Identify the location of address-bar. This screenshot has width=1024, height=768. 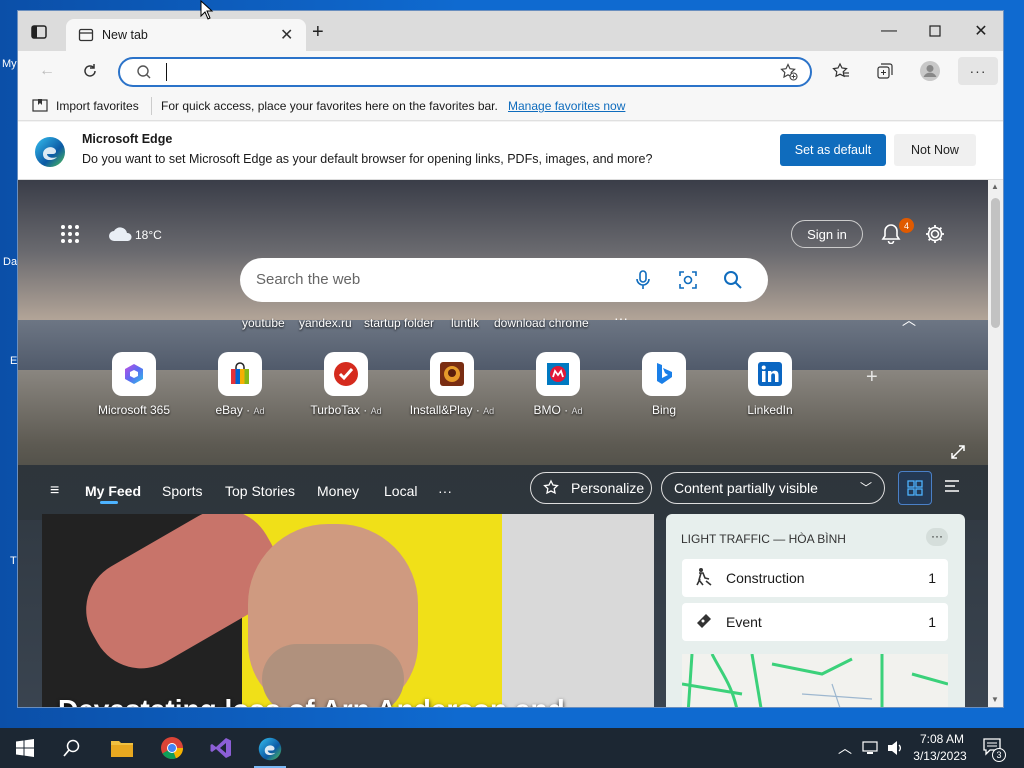
(465, 72).